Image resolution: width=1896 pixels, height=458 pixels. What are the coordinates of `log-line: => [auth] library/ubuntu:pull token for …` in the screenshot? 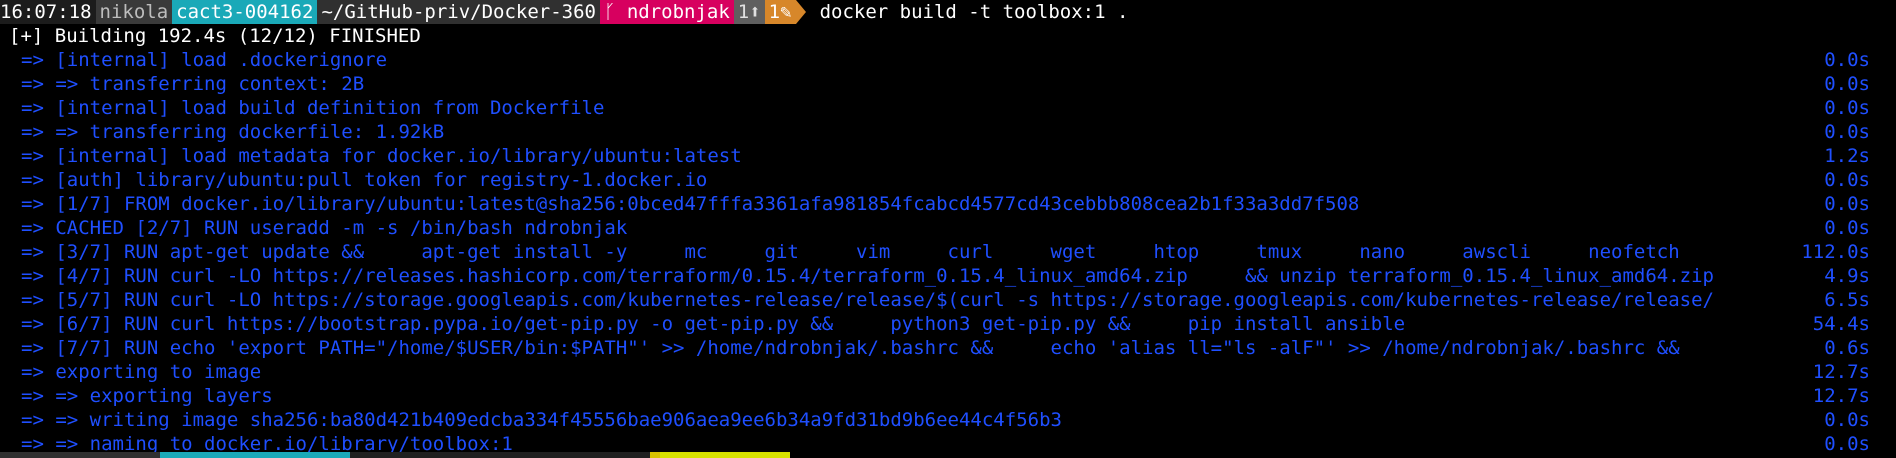 It's located at (948, 180).